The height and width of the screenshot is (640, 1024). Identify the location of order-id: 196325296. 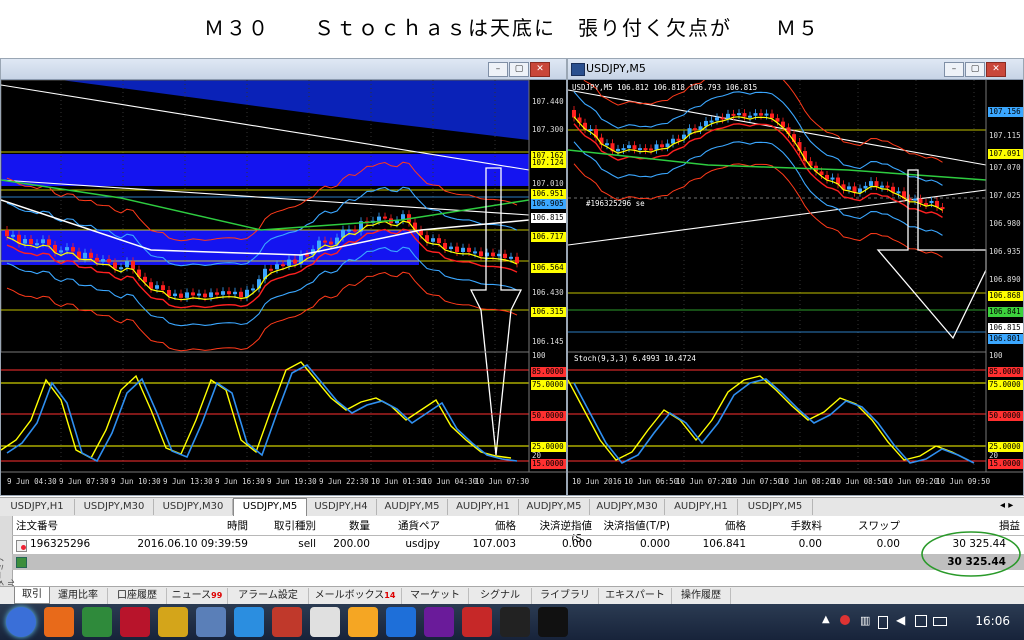
(60, 544).